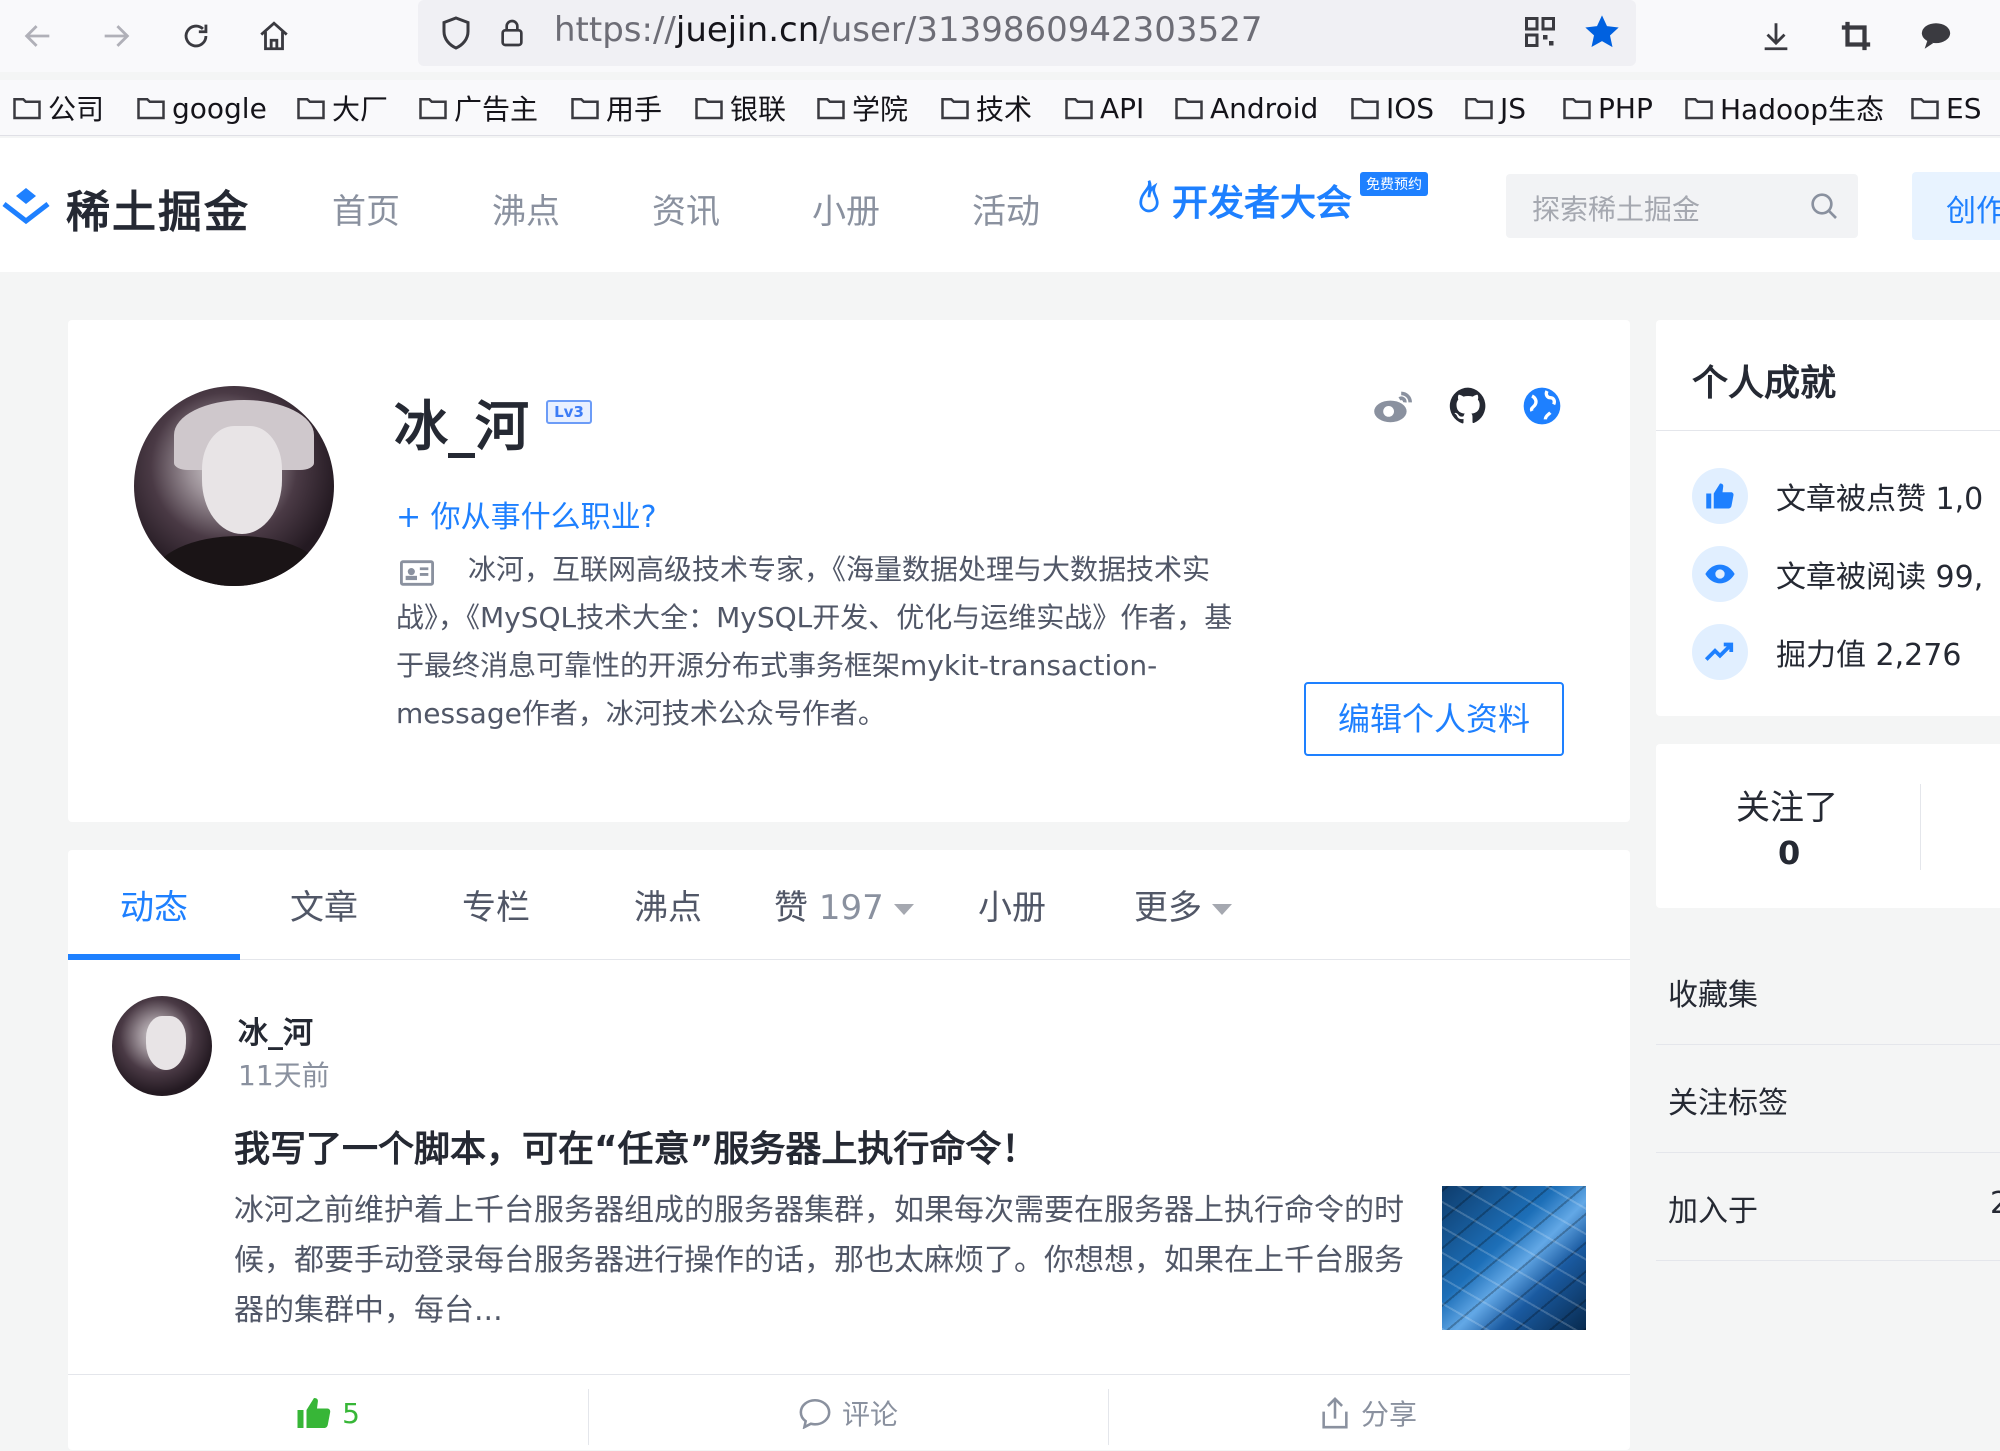 Image resolution: width=2000 pixels, height=1451 pixels. What do you see at coordinates (461, 426) in the screenshot?
I see `profile-name: 冰_河` at bounding box center [461, 426].